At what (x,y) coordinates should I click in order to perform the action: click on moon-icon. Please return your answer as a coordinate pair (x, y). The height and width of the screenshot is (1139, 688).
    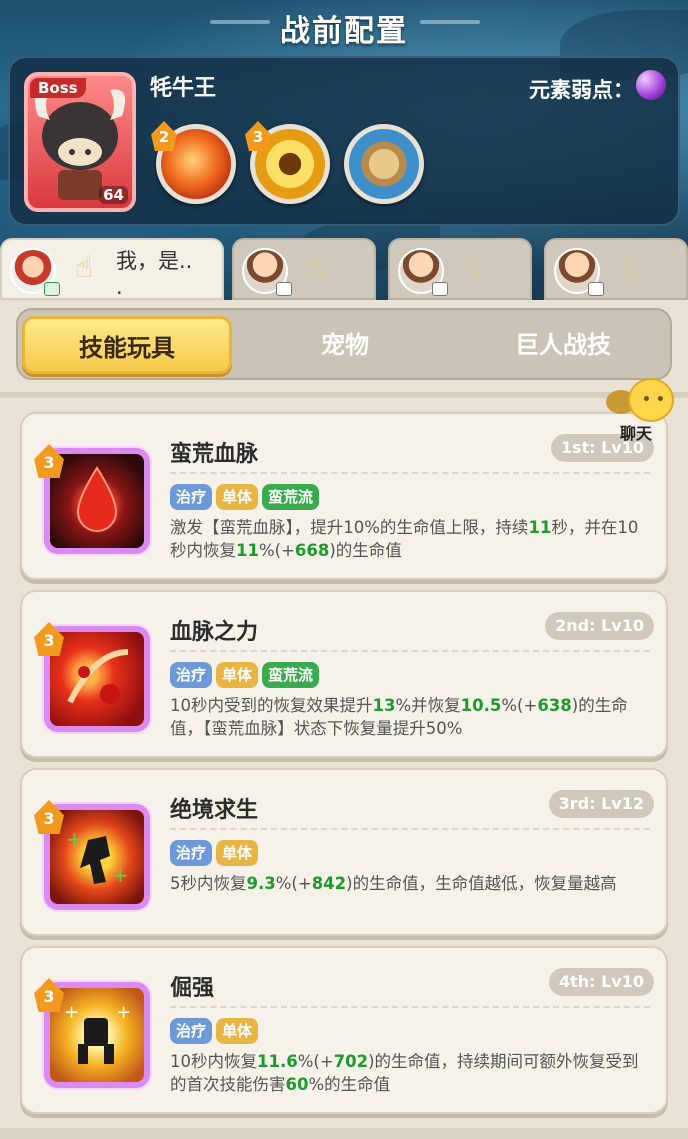
    Looking at the image, I should click on (651, 85).